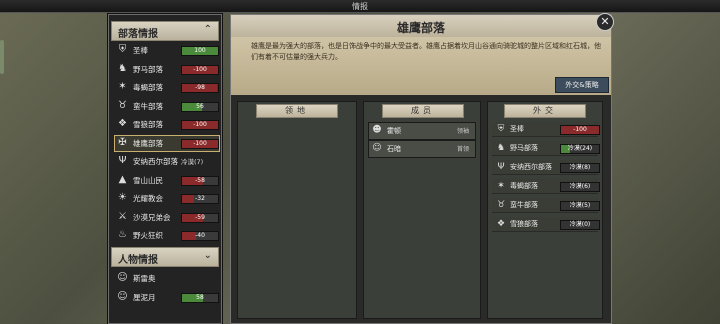 The image size is (720, 324). What do you see at coordinates (580, 224) in the screenshot?
I see `relation-label: 冷漠(0)` at bounding box center [580, 224].